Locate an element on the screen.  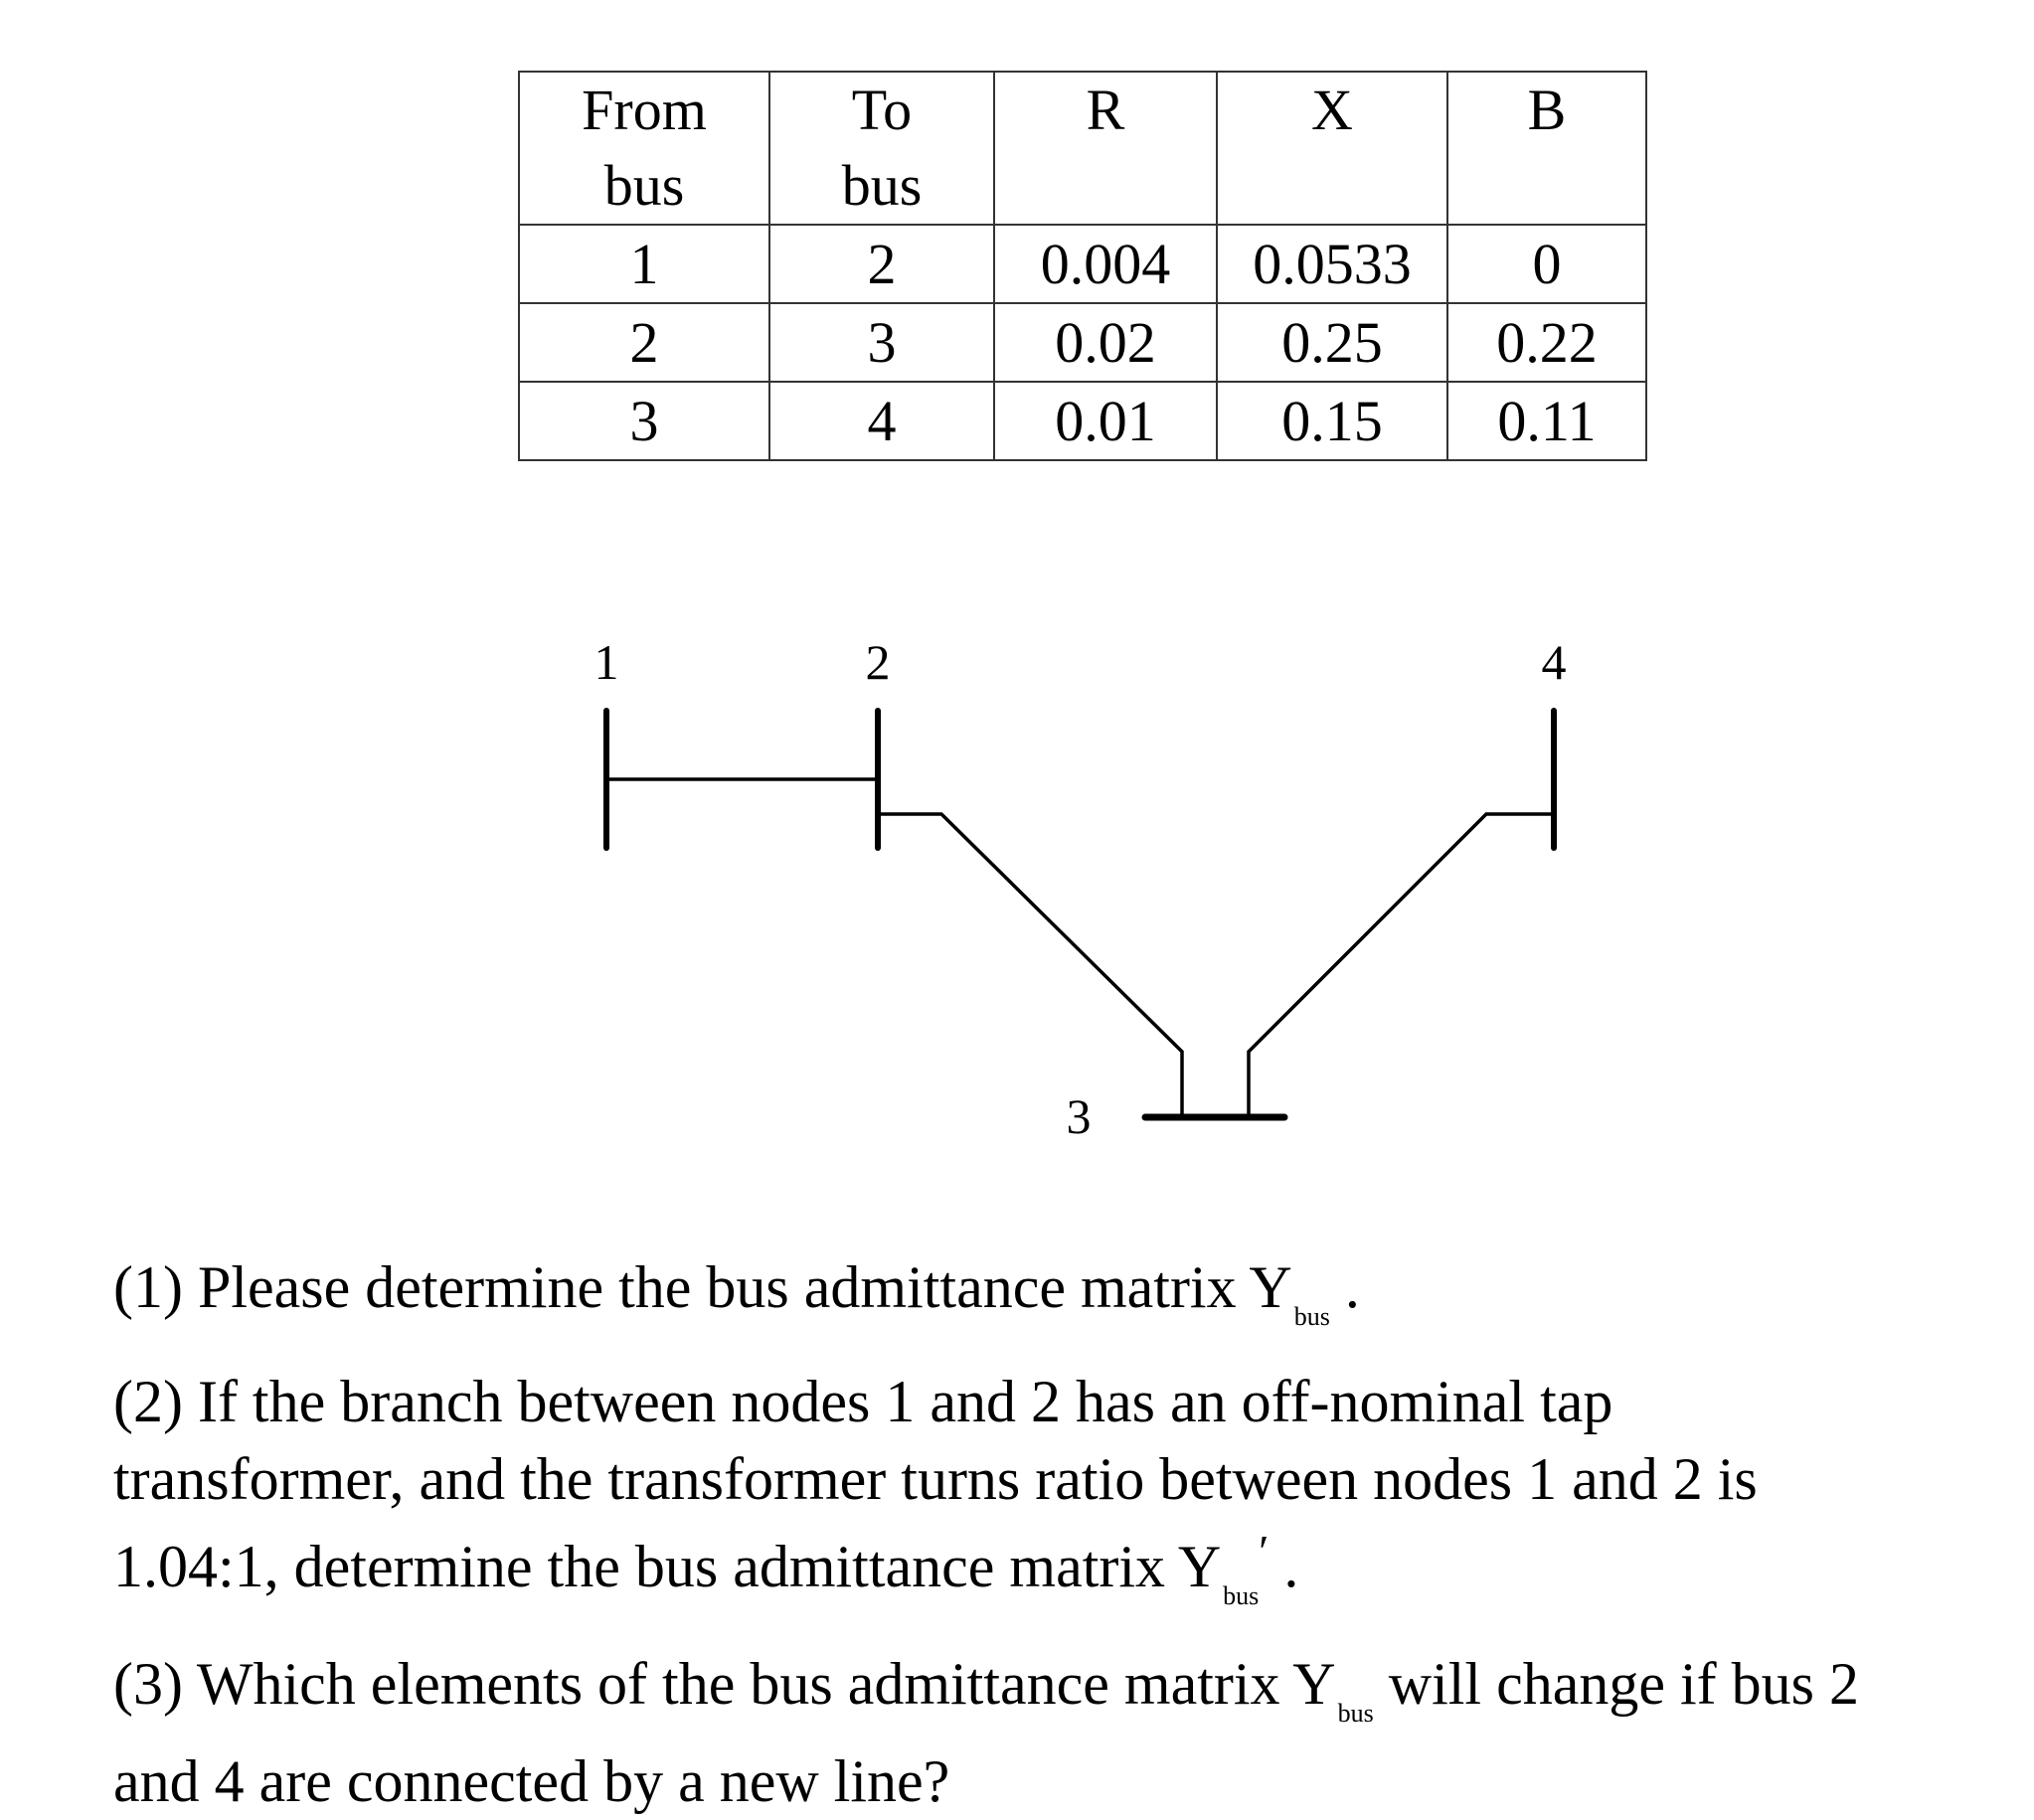
question-2-suffix: . is located at coordinates (1284, 1566).